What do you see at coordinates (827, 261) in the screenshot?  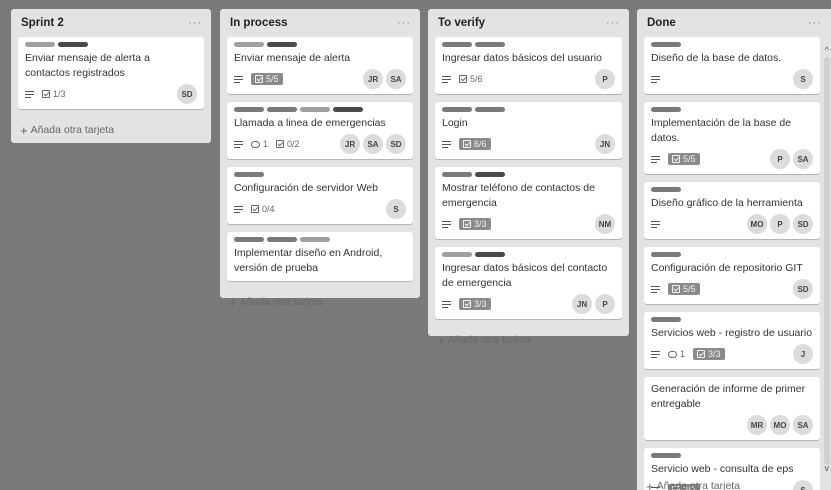 I see `vertical-scrollbar` at bounding box center [827, 261].